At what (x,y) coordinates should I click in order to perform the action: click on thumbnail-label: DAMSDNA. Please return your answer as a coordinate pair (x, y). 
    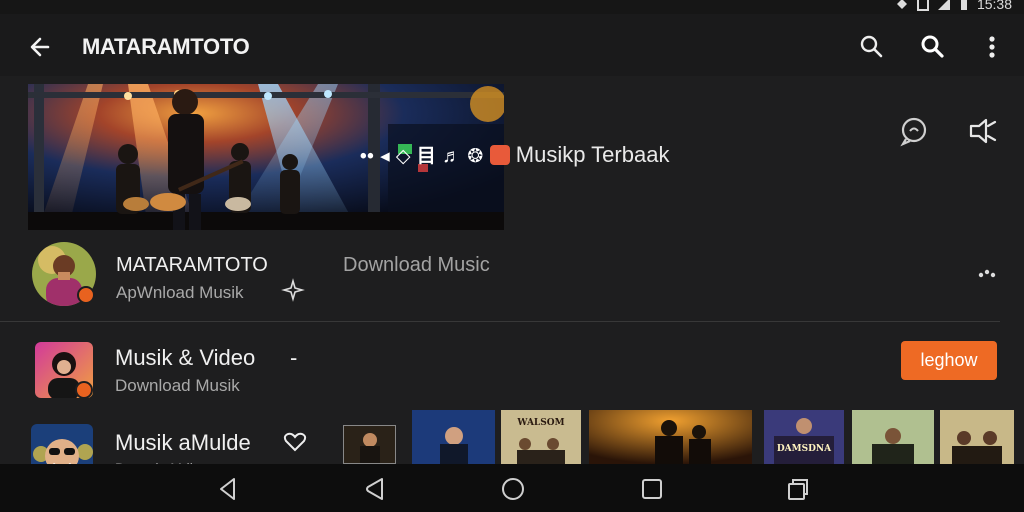
    Looking at the image, I should click on (804, 449).